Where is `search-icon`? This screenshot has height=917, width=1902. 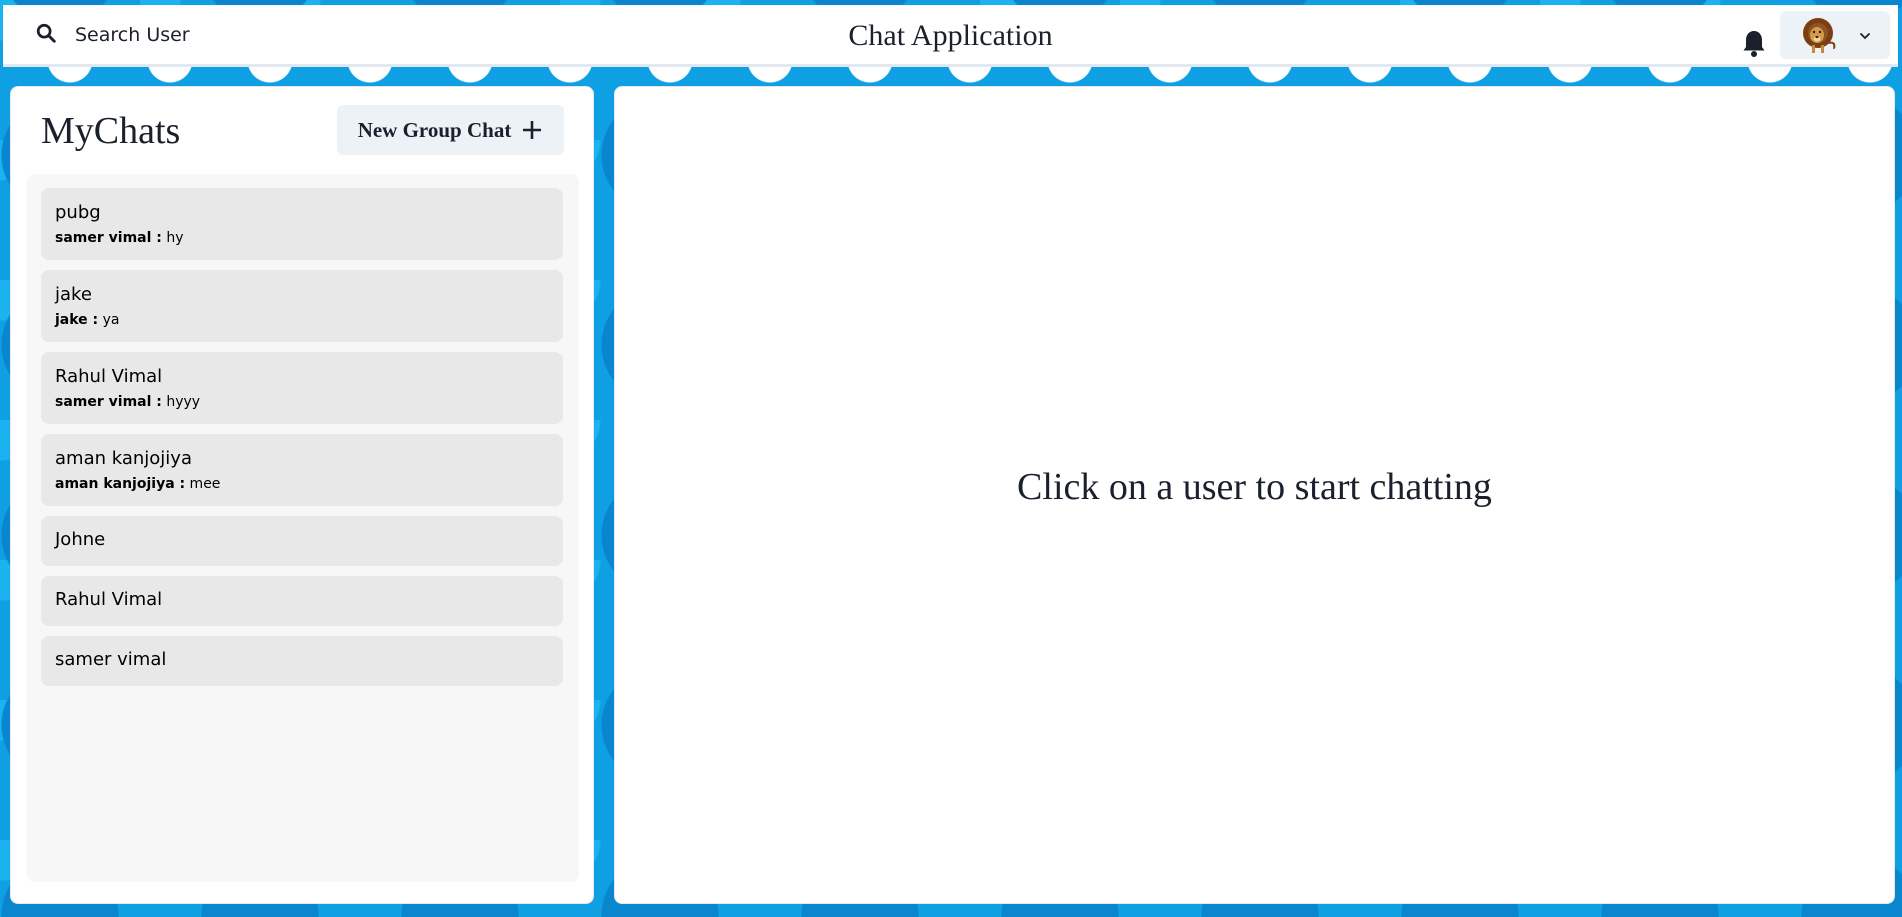
search-icon is located at coordinates (46, 35).